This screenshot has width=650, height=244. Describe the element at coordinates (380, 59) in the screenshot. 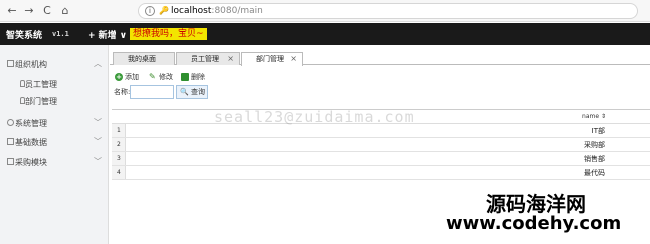

I see `tab-strip: 我的桌面 员工管理 × 部门管理 ×` at that location.